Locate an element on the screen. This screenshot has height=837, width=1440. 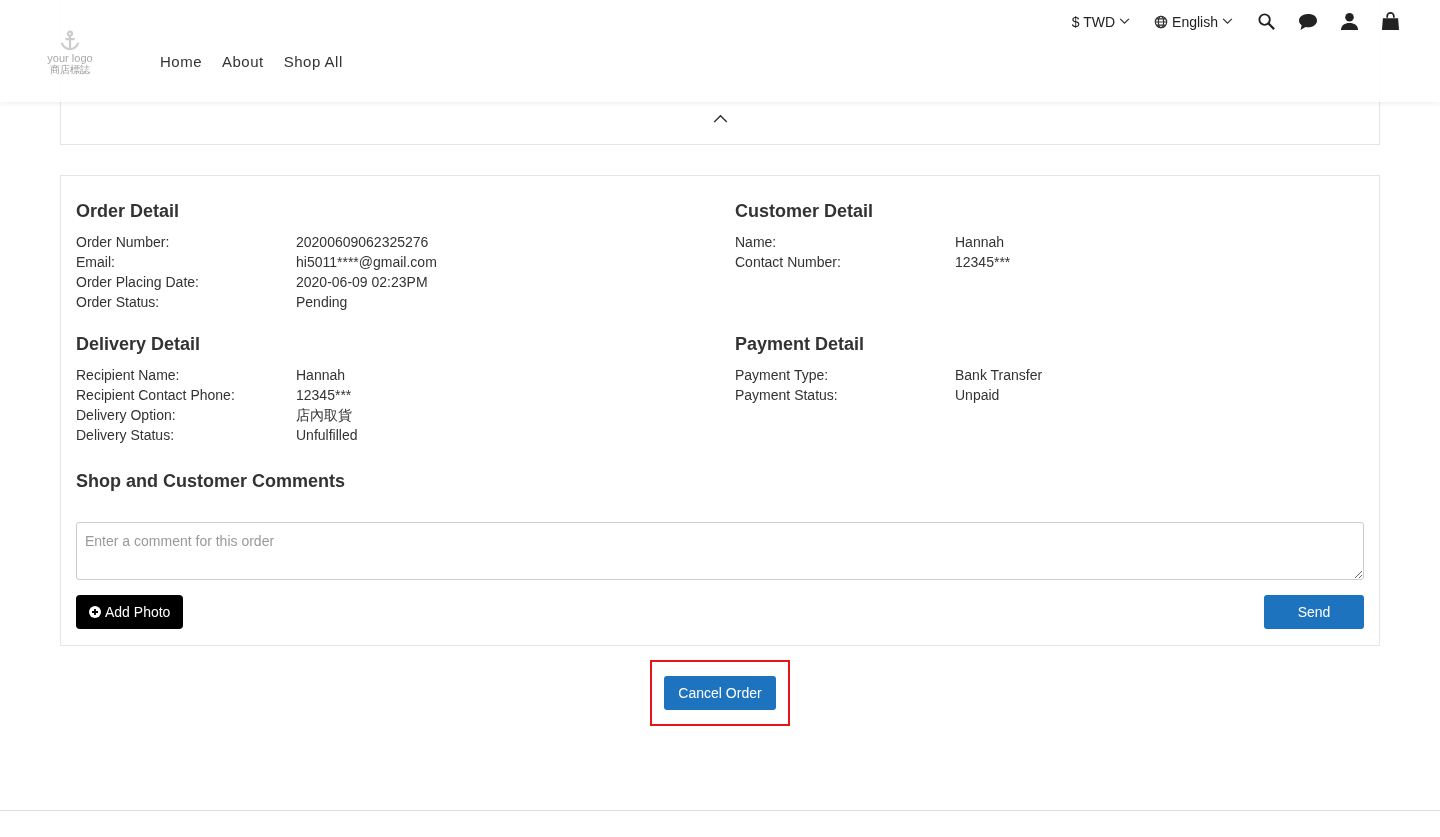
field-label: Payment Type: is located at coordinates (782, 375).